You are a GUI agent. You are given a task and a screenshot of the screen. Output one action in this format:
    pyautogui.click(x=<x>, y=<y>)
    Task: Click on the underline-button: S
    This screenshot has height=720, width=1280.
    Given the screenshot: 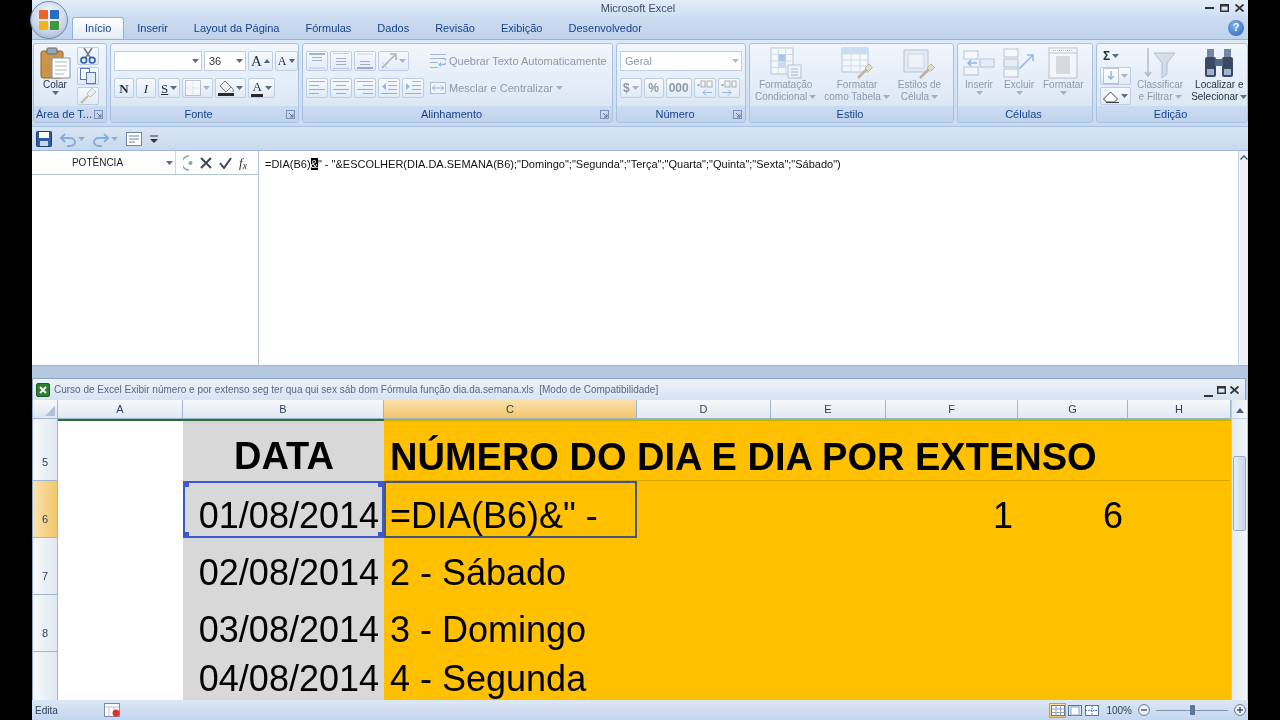 What is the action you would take?
    pyautogui.click(x=169, y=88)
    